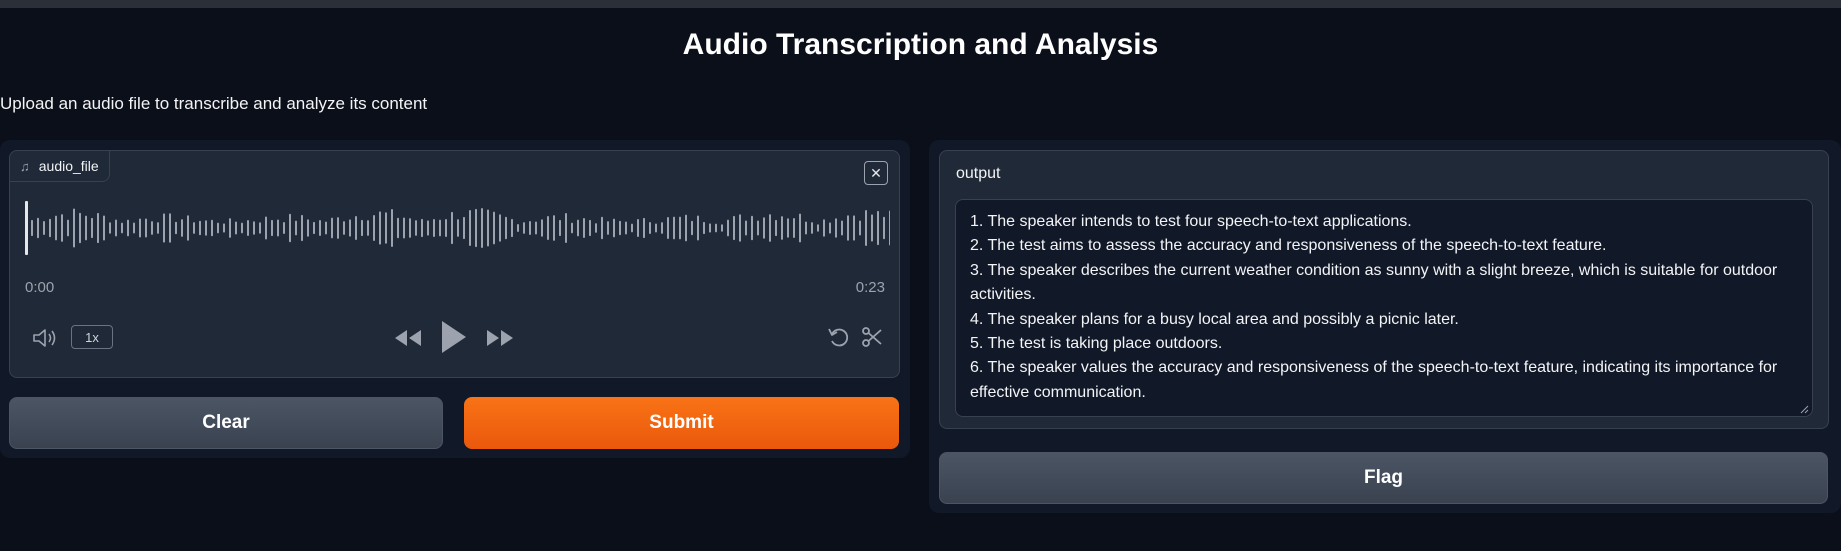 This screenshot has width=1841, height=551. What do you see at coordinates (453, 337) in the screenshot?
I see `play-icon` at bounding box center [453, 337].